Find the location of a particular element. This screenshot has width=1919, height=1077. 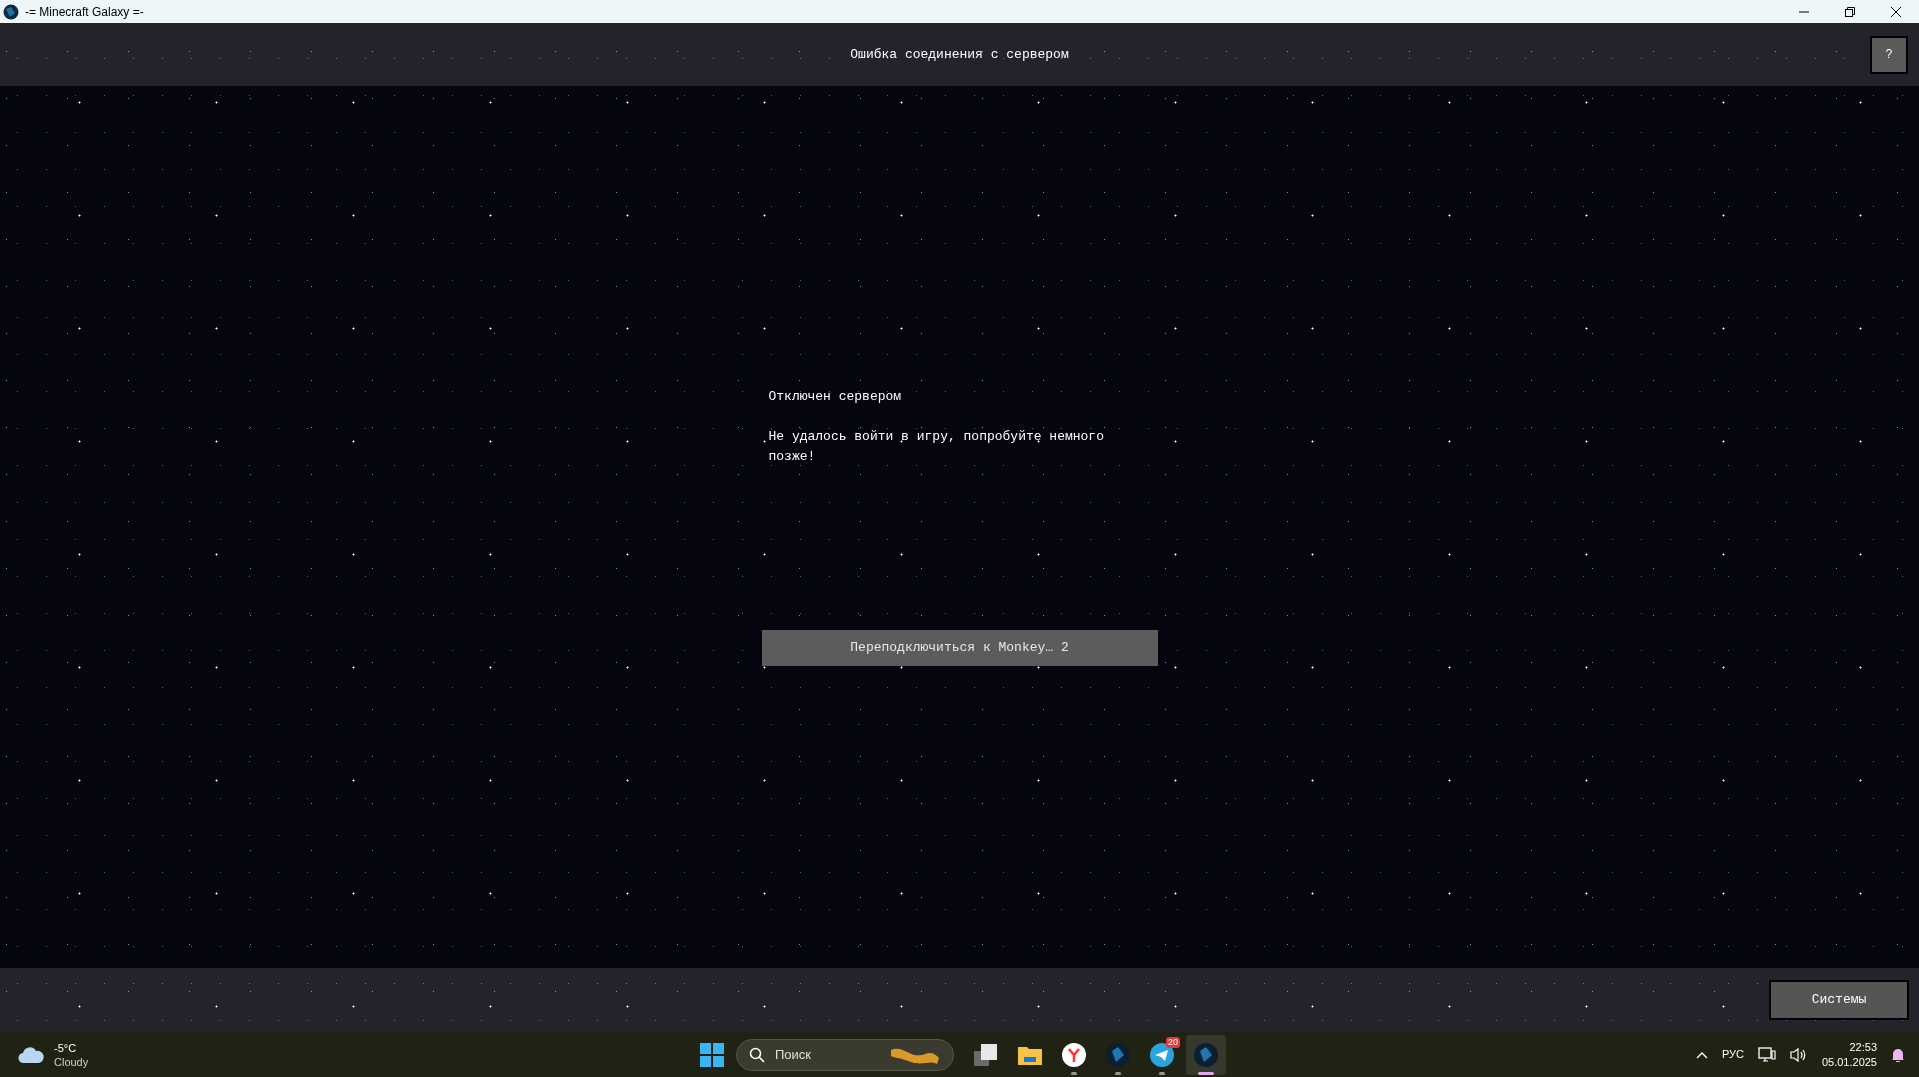

messenger-button: 20 is located at coordinates (1162, 1054).